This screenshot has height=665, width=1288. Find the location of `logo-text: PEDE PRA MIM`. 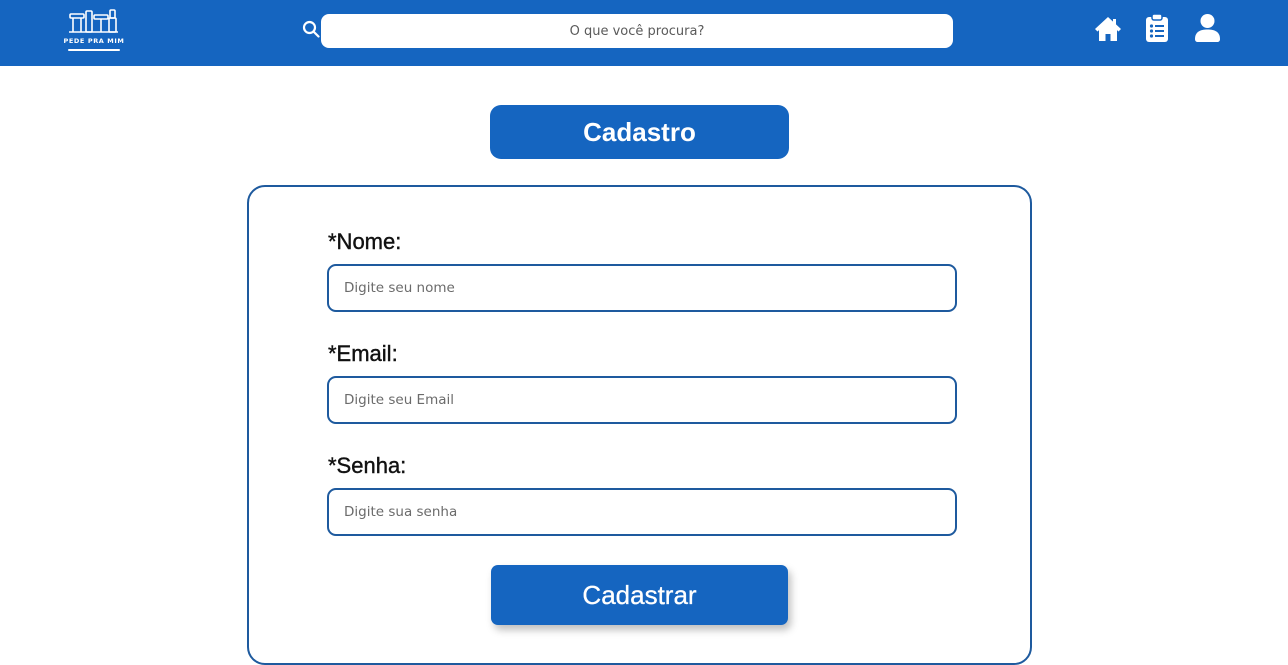

logo-text: PEDE PRA MIM is located at coordinates (94, 41).